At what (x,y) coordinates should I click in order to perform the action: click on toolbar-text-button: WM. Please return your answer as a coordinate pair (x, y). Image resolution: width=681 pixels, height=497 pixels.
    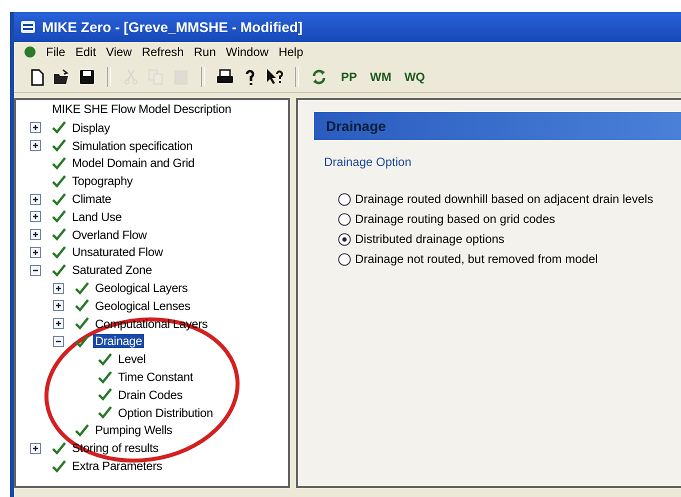
    Looking at the image, I should click on (381, 77).